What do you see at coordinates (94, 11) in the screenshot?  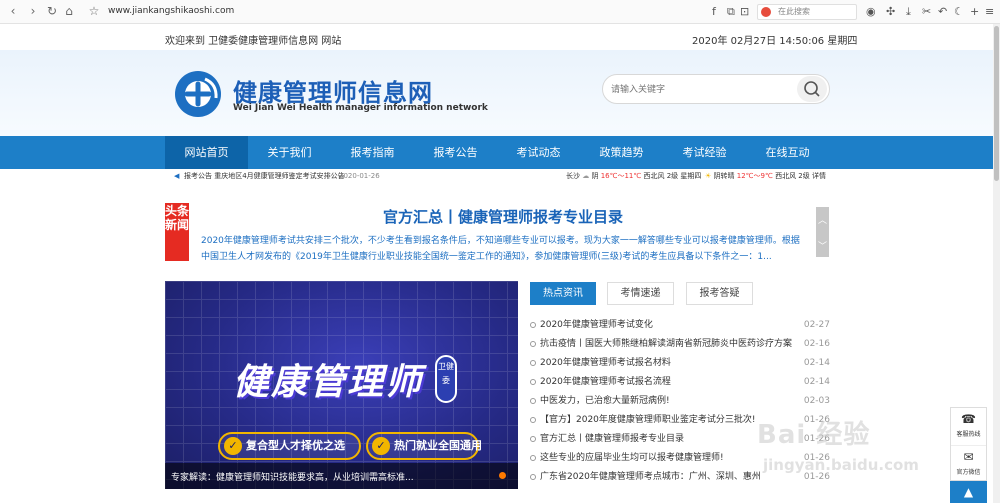 I see `bookmark-star-icon: ☆` at bounding box center [94, 11].